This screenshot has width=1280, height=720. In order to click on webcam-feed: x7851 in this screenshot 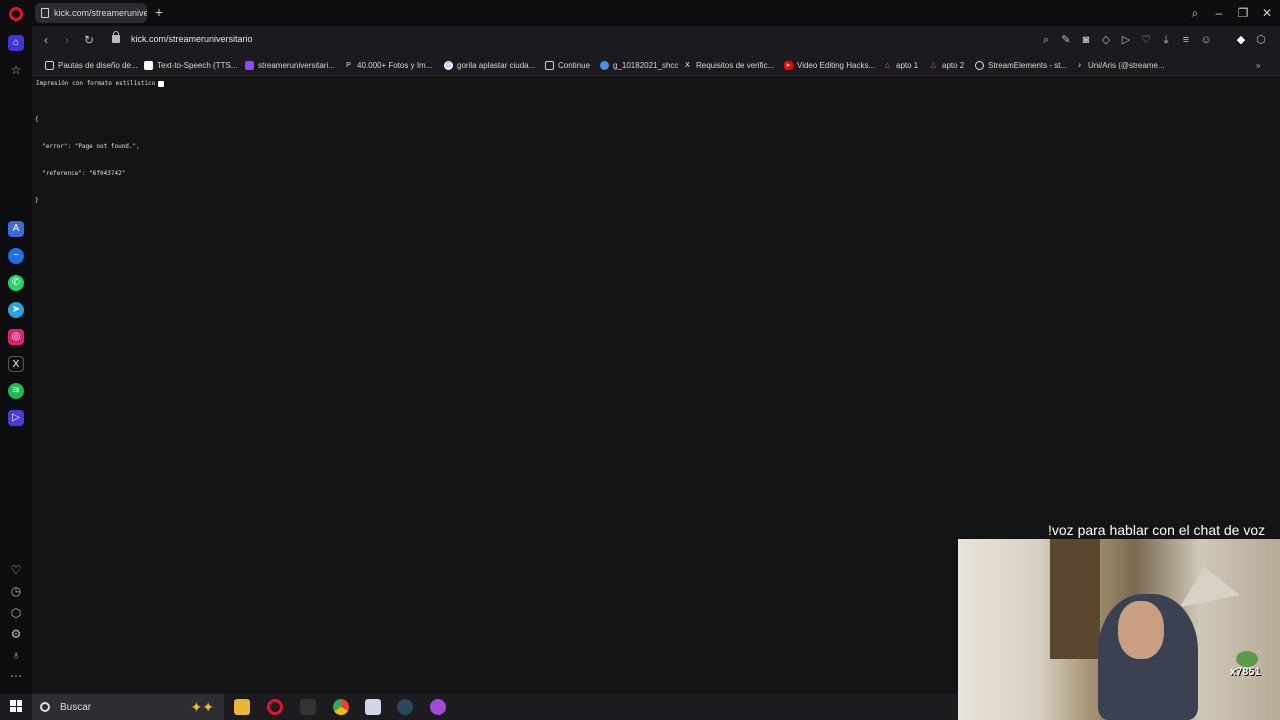, I will do `click(1119, 629)`.